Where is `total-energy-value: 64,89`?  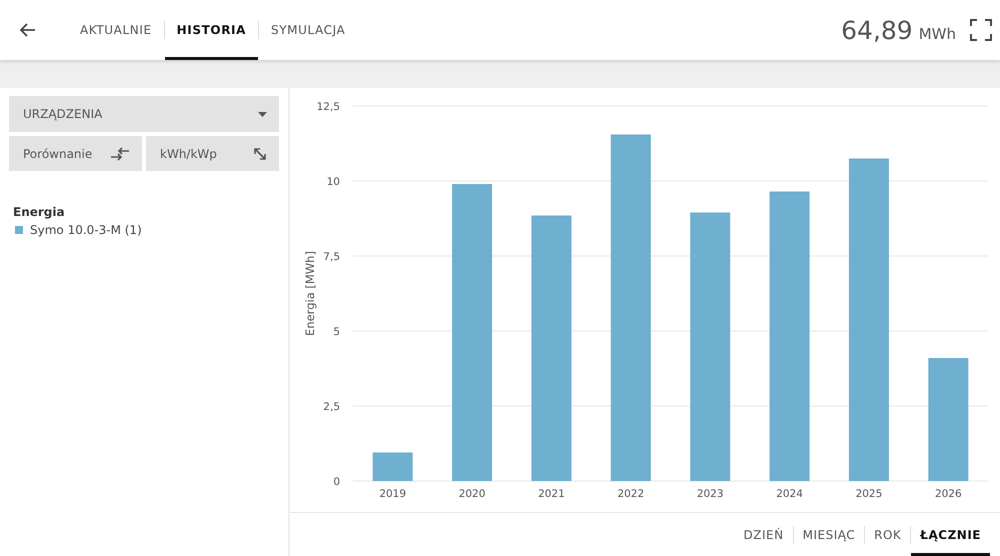 total-energy-value: 64,89 is located at coordinates (877, 30).